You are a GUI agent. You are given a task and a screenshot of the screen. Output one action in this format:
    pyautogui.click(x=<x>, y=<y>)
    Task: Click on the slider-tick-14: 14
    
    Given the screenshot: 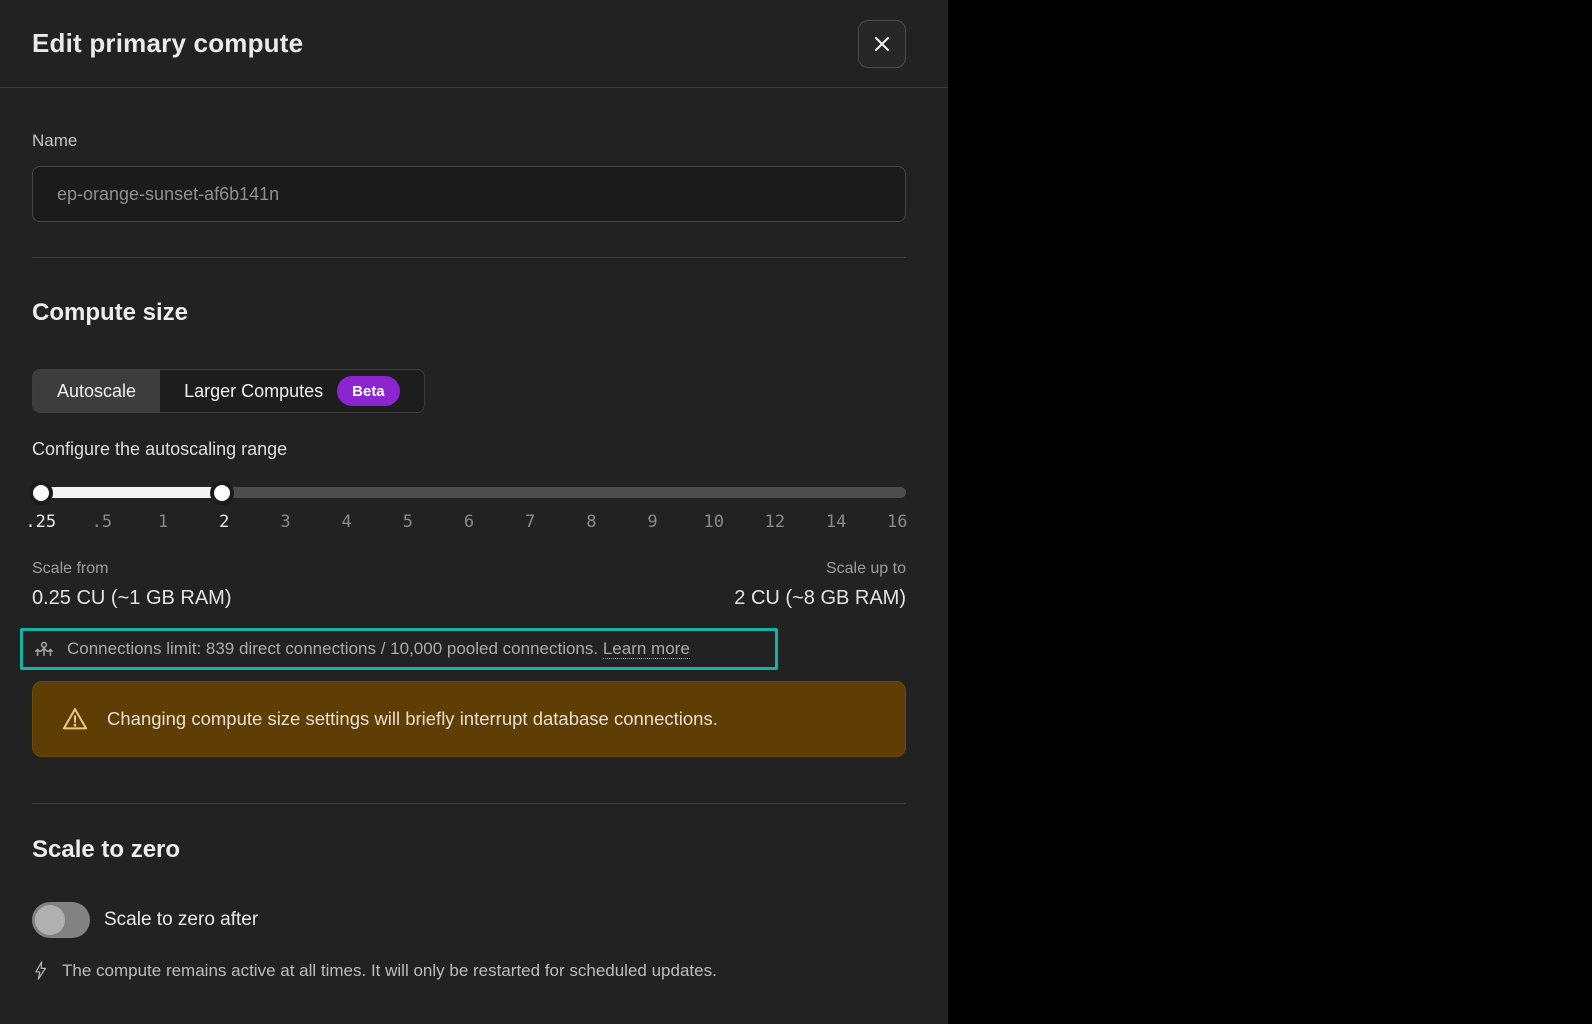 What is the action you would take?
    pyautogui.click(x=836, y=522)
    